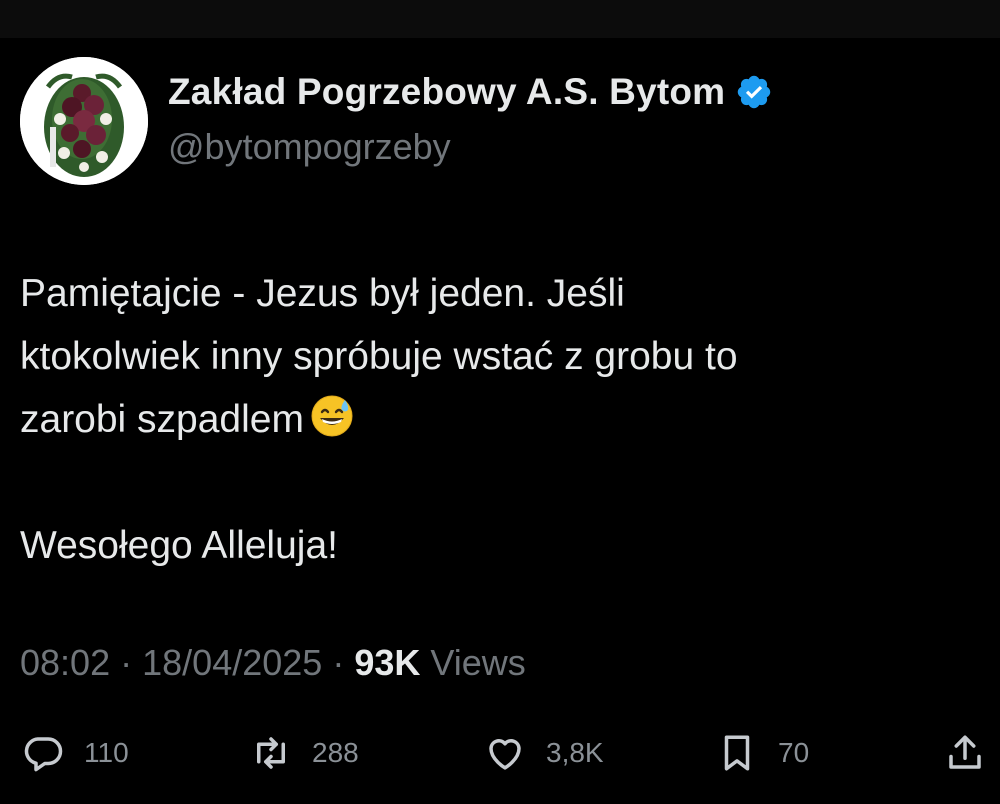 This screenshot has height=804, width=1000. Describe the element at coordinates (232, 662) in the screenshot. I see `tweet-date: 18/04/2025` at that location.